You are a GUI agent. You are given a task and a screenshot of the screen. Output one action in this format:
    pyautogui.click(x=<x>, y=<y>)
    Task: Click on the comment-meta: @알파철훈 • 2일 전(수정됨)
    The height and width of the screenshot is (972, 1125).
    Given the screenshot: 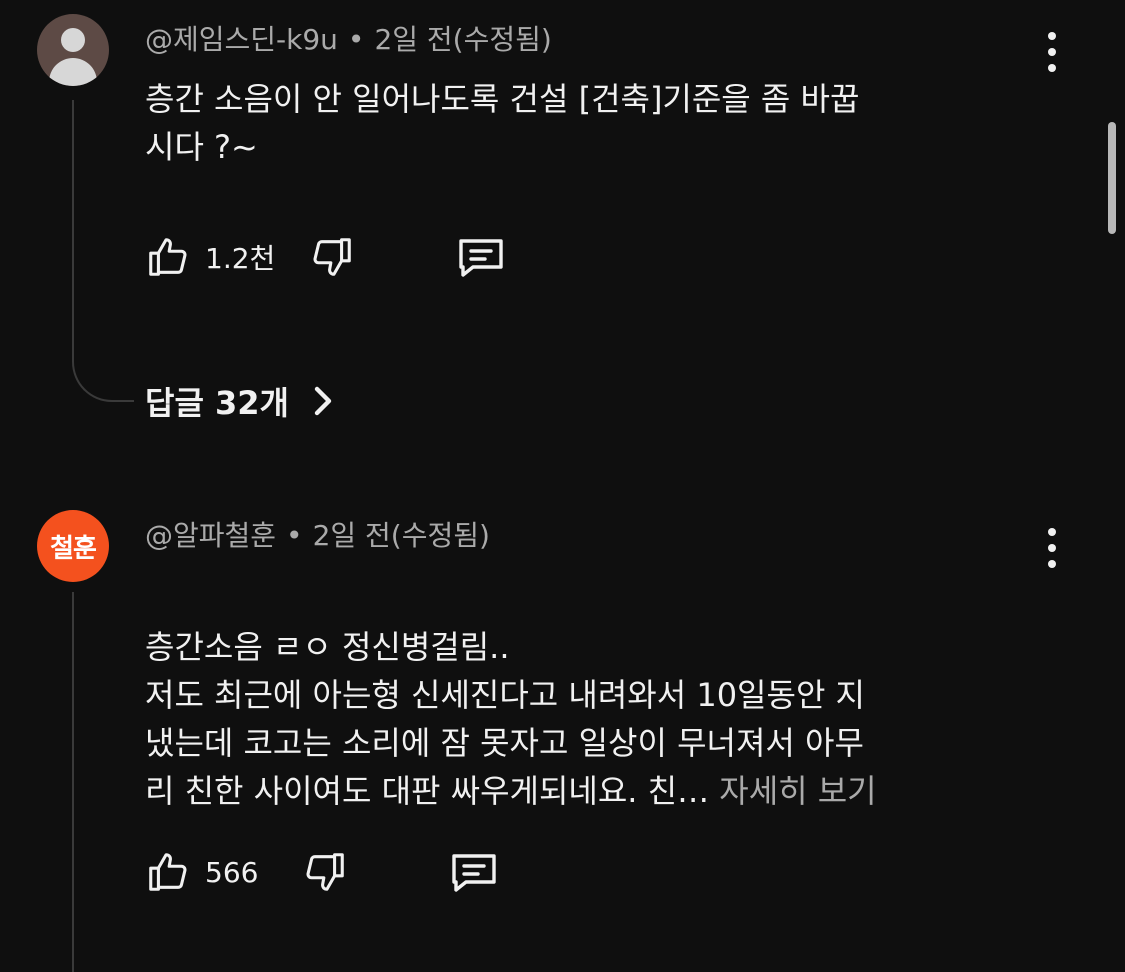 What is the action you would take?
    pyautogui.click(x=317, y=534)
    